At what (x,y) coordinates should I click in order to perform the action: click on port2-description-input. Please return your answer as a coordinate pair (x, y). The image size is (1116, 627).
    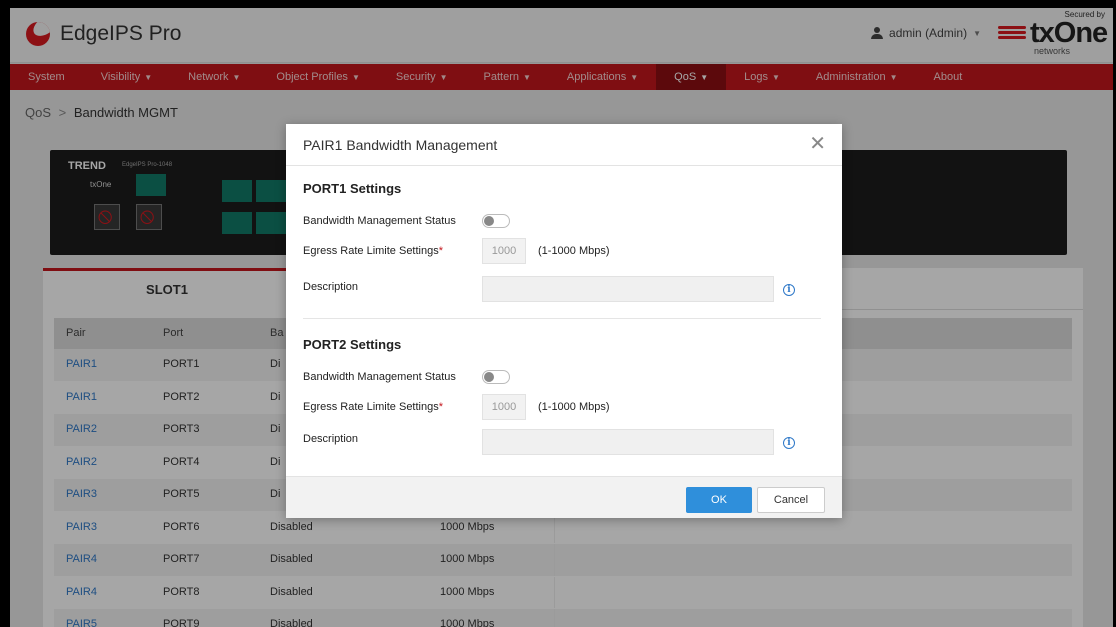
    Looking at the image, I should click on (628, 442).